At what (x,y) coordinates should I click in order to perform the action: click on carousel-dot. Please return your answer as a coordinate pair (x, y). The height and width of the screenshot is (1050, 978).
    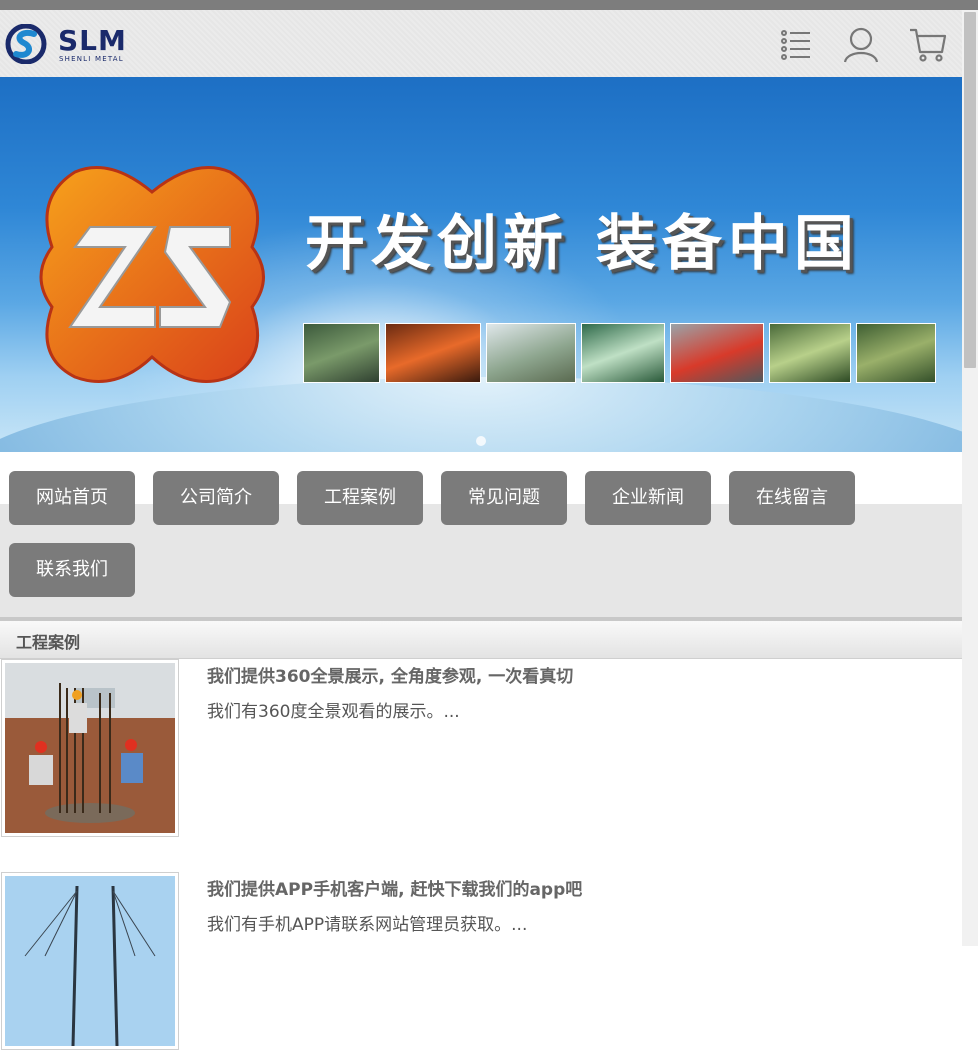
    Looking at the image, I should click on (481, 441).